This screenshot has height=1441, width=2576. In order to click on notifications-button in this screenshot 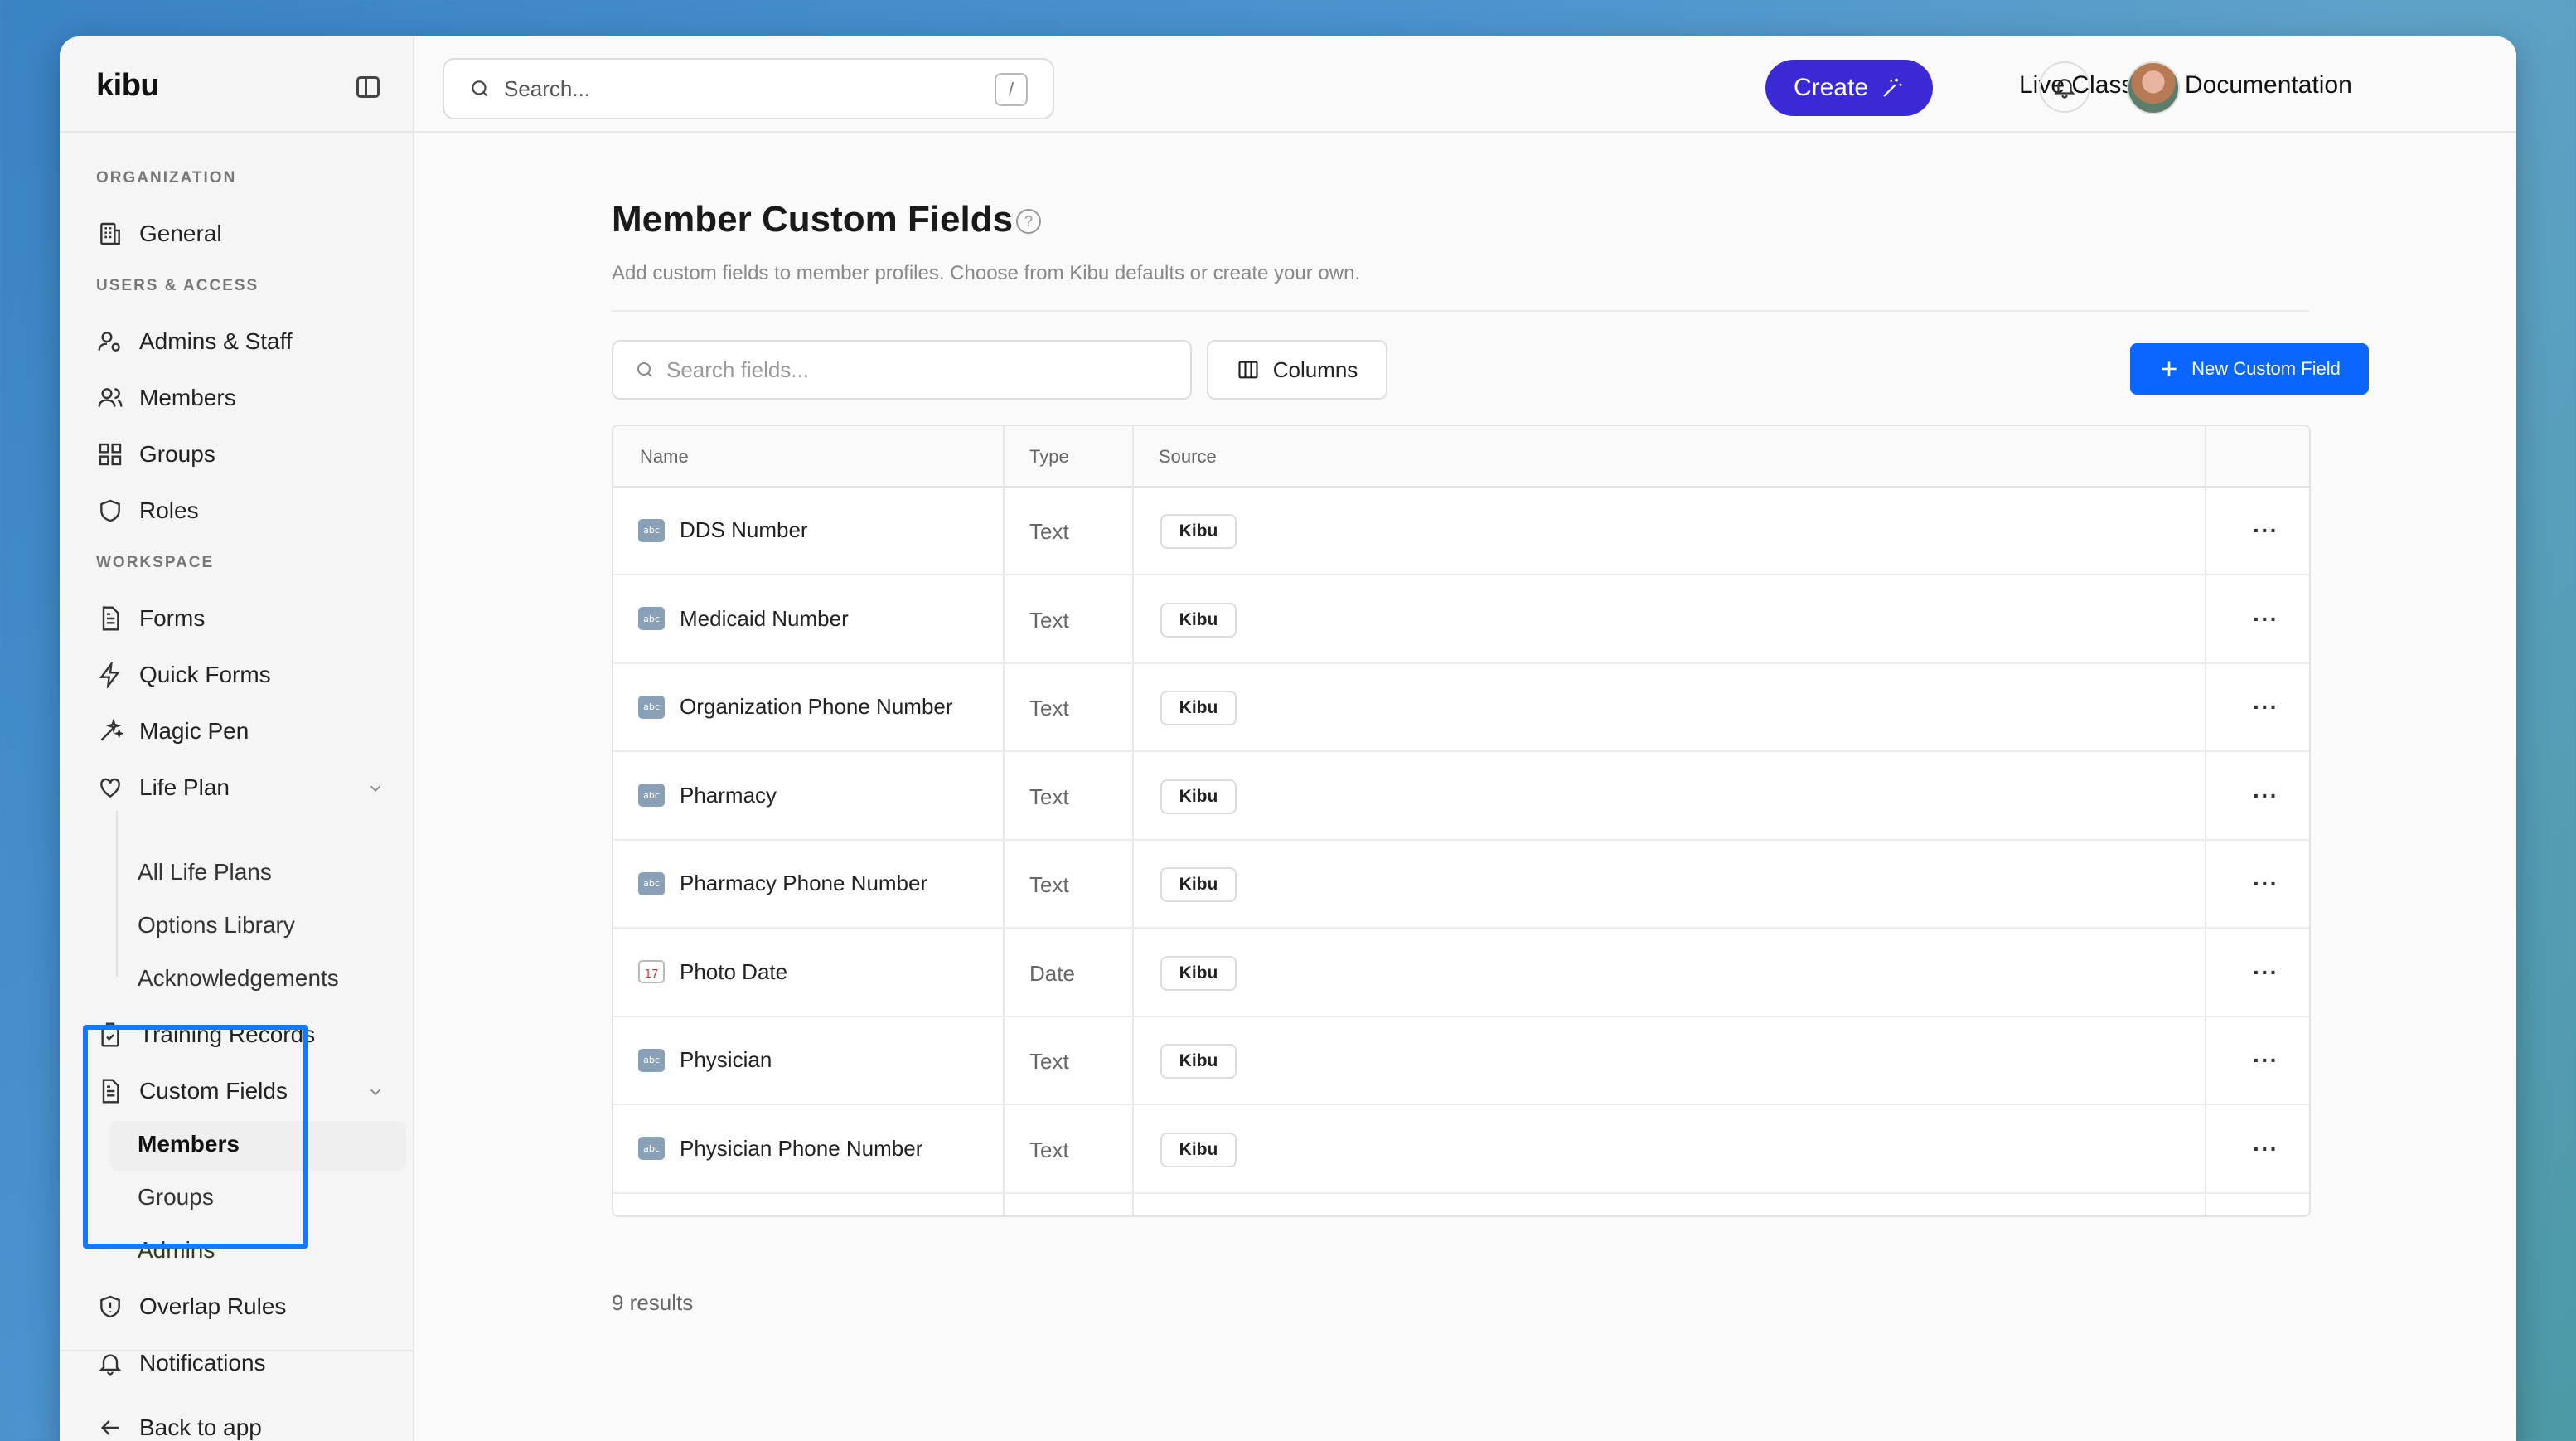, I will do `click(2064, 87)`.